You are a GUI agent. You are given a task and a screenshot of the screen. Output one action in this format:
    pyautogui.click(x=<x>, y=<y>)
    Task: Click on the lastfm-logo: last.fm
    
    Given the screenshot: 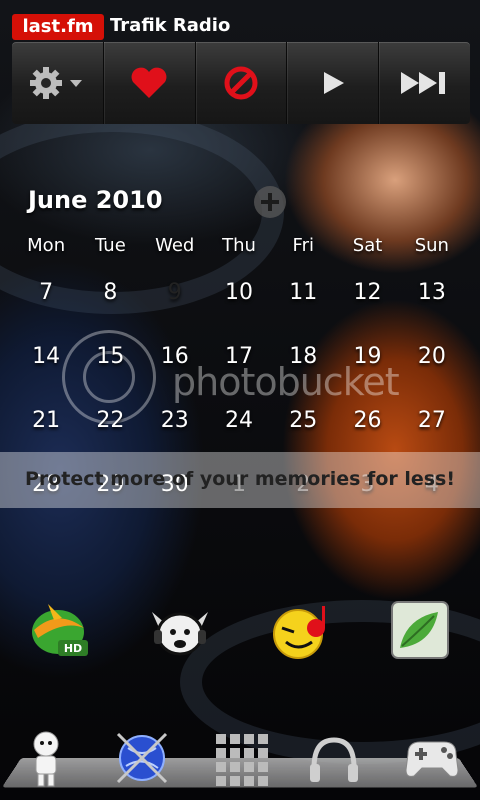 What is the action you would take?
    pyautogui.click(x=58, y=27)
    